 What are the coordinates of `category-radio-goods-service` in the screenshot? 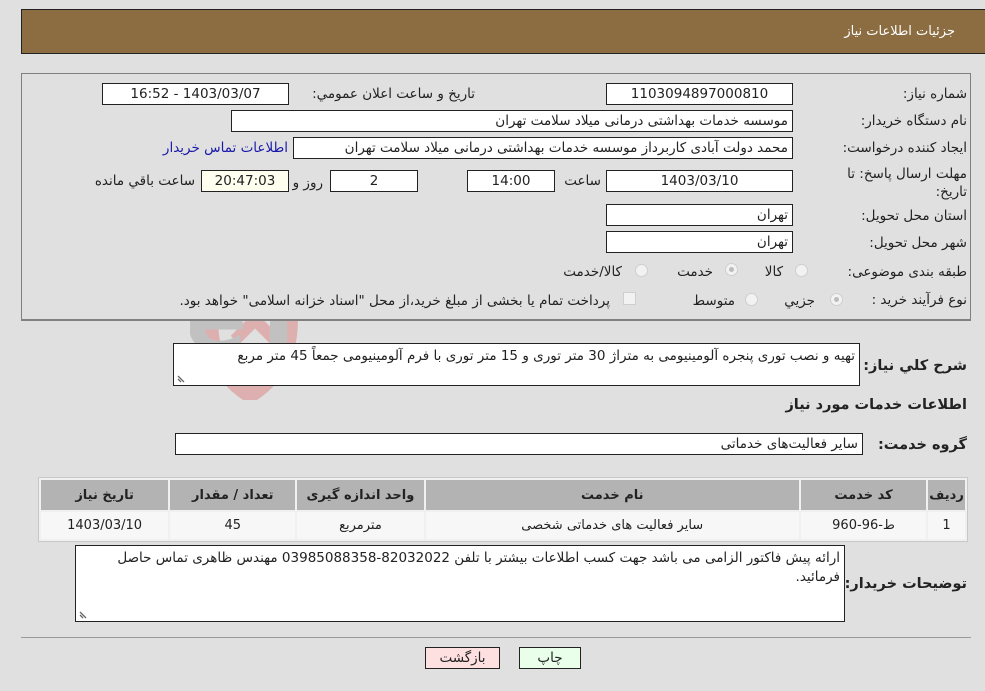 It's located at (641, 270).